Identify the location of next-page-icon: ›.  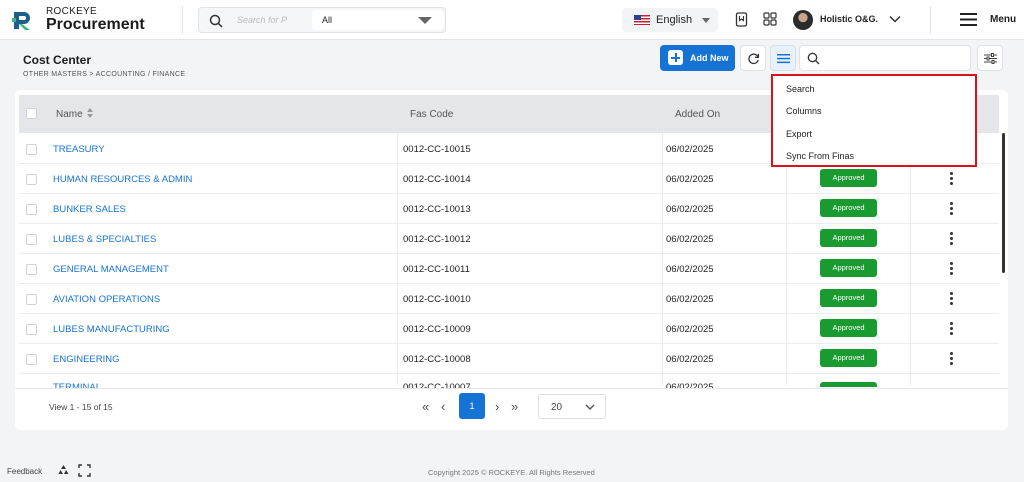
(497, 406).